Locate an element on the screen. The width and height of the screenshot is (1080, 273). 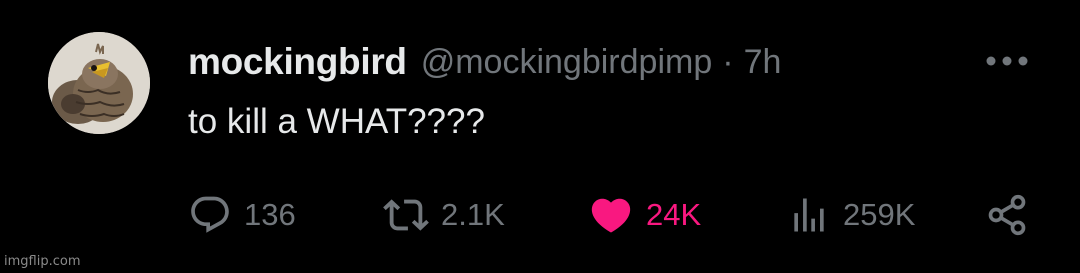
more-options-button is located at coordinates (1007, 61).